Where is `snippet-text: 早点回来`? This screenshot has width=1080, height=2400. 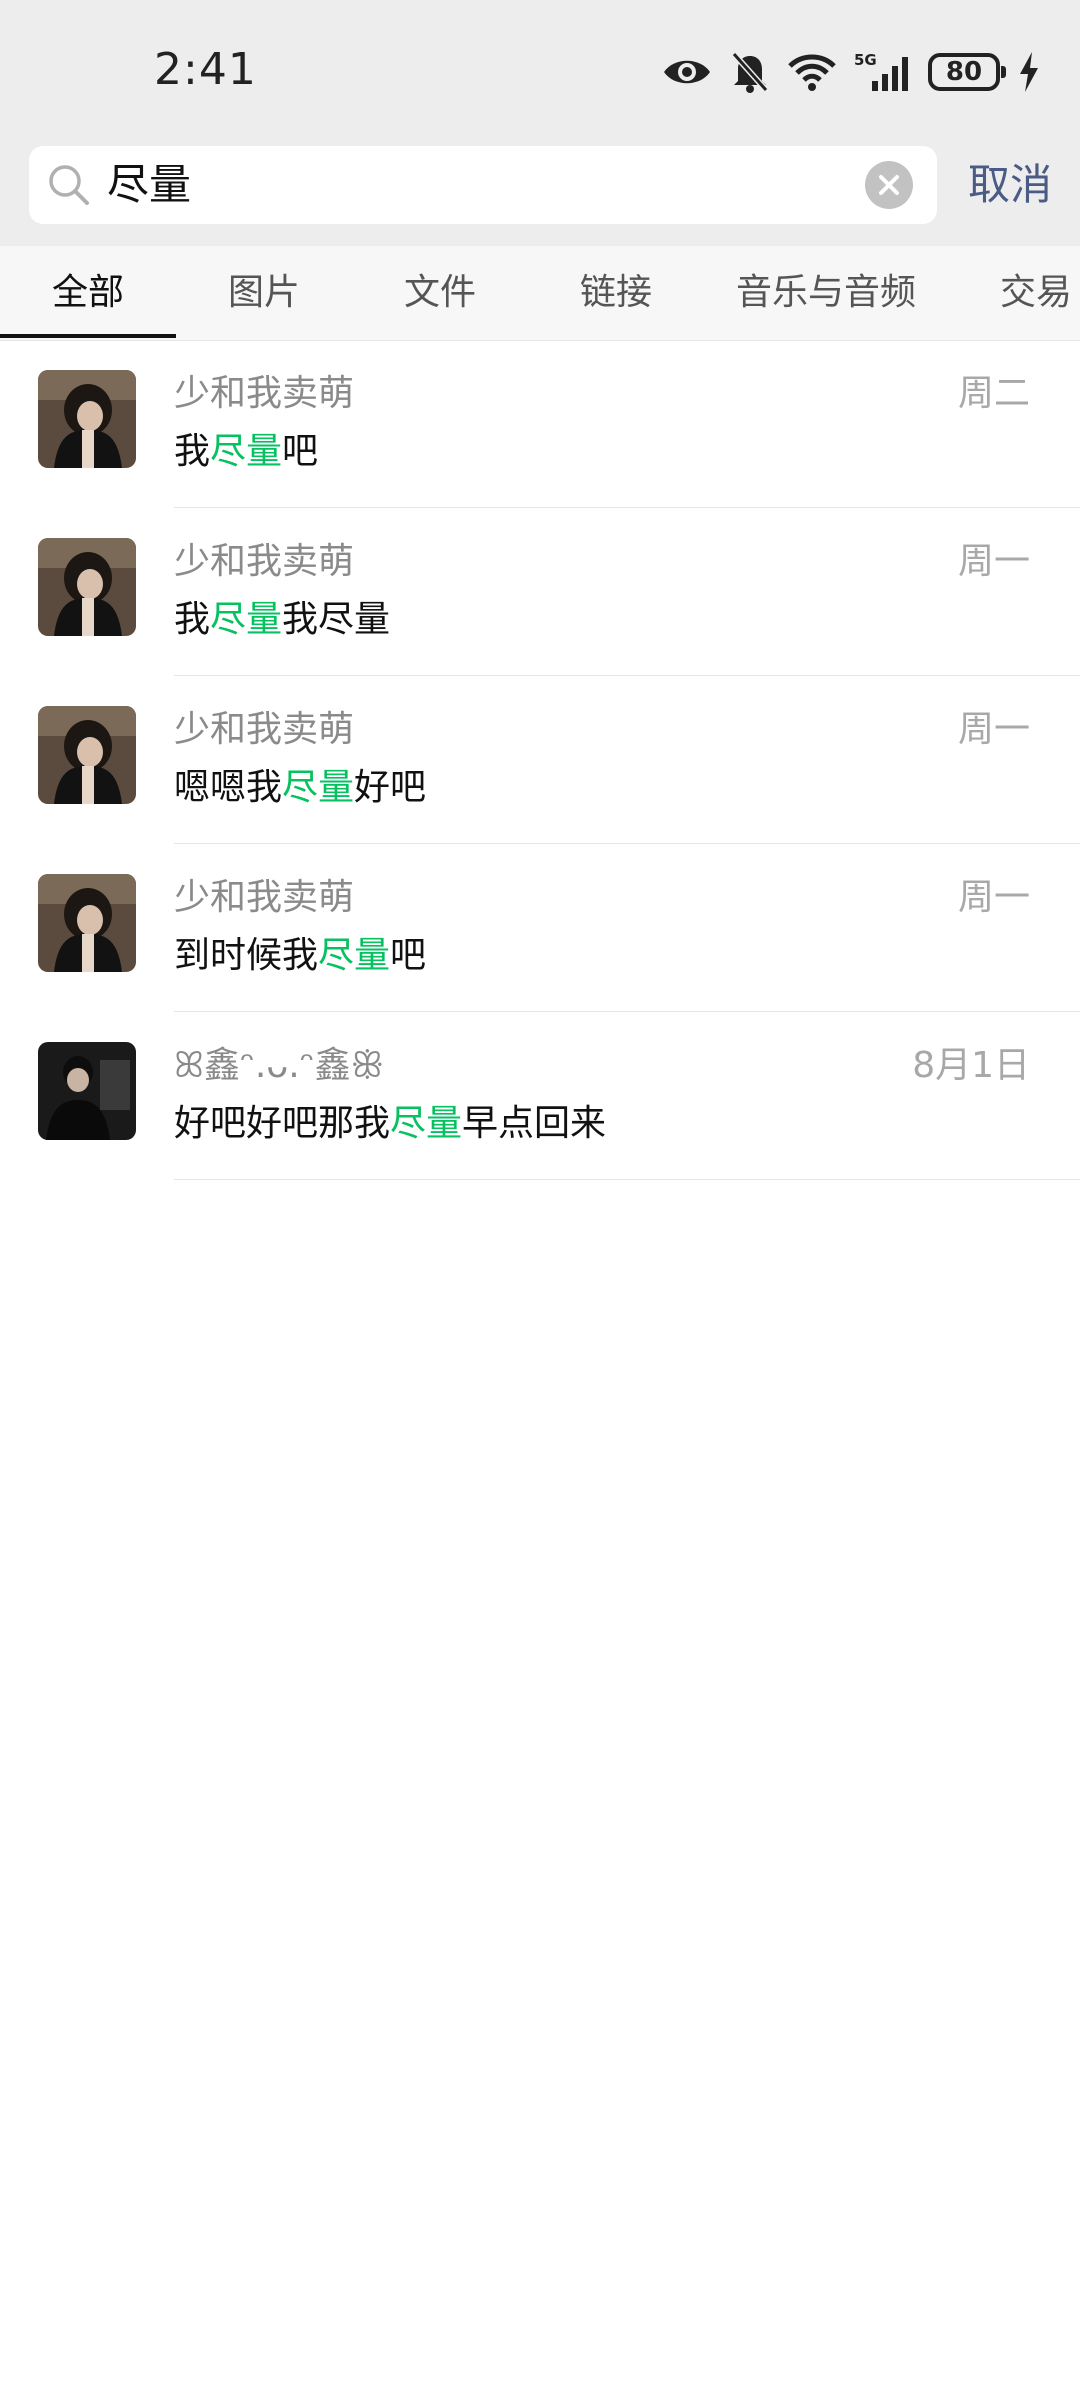
snippet-text: 早点回来 is located at coordinates (534, 1123).